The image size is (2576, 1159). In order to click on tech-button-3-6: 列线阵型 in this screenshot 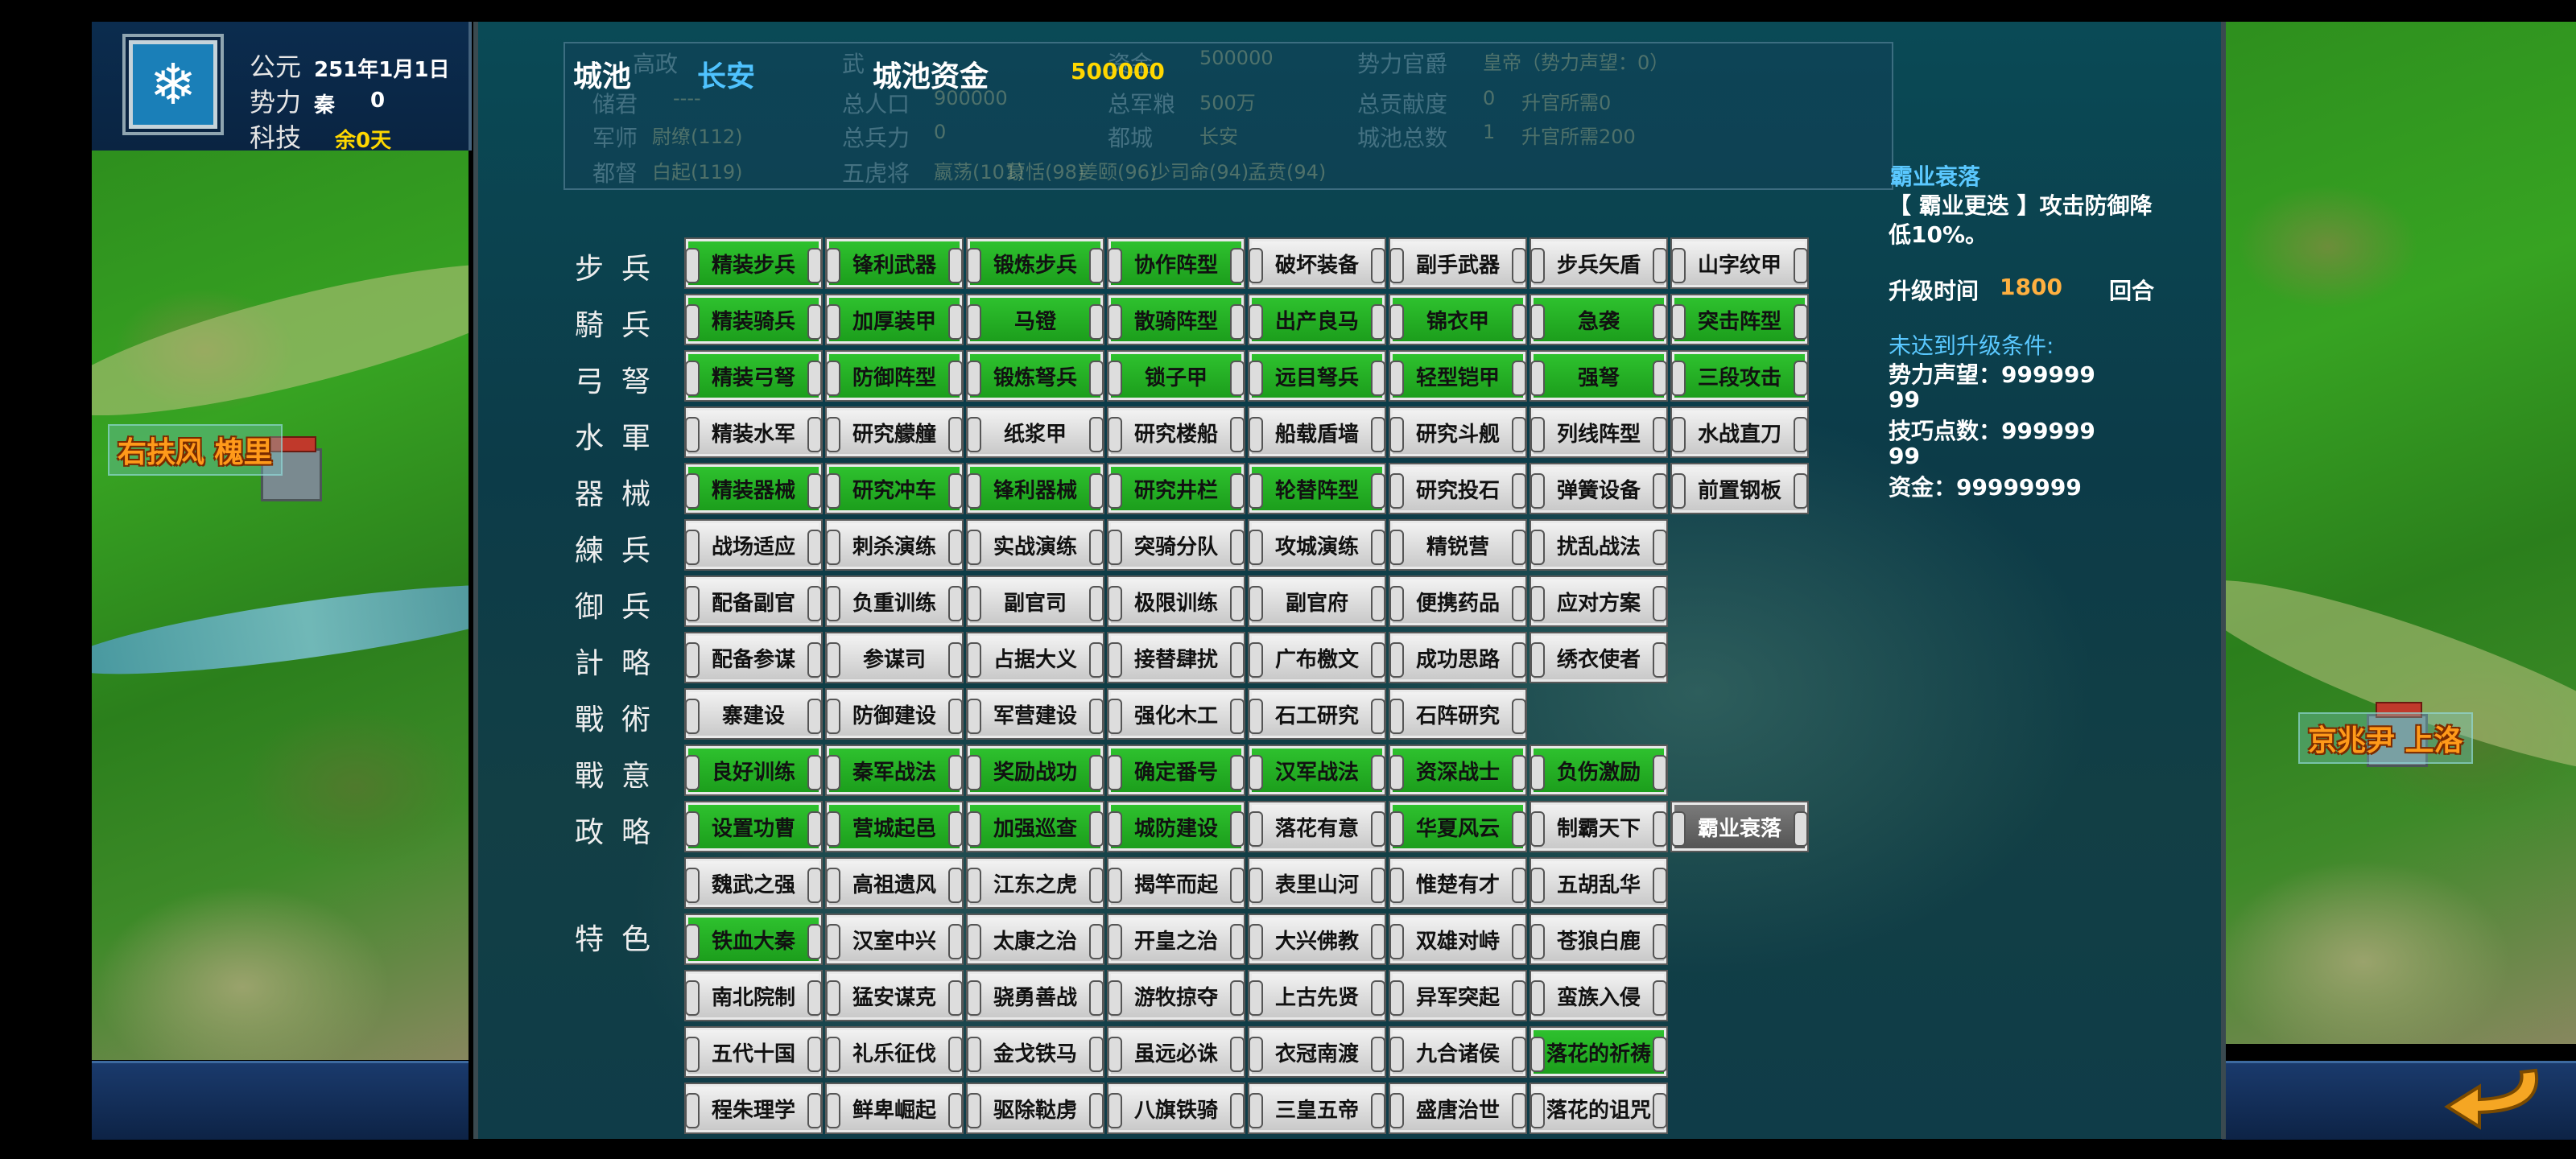, I will do `click(1599, 432)`.